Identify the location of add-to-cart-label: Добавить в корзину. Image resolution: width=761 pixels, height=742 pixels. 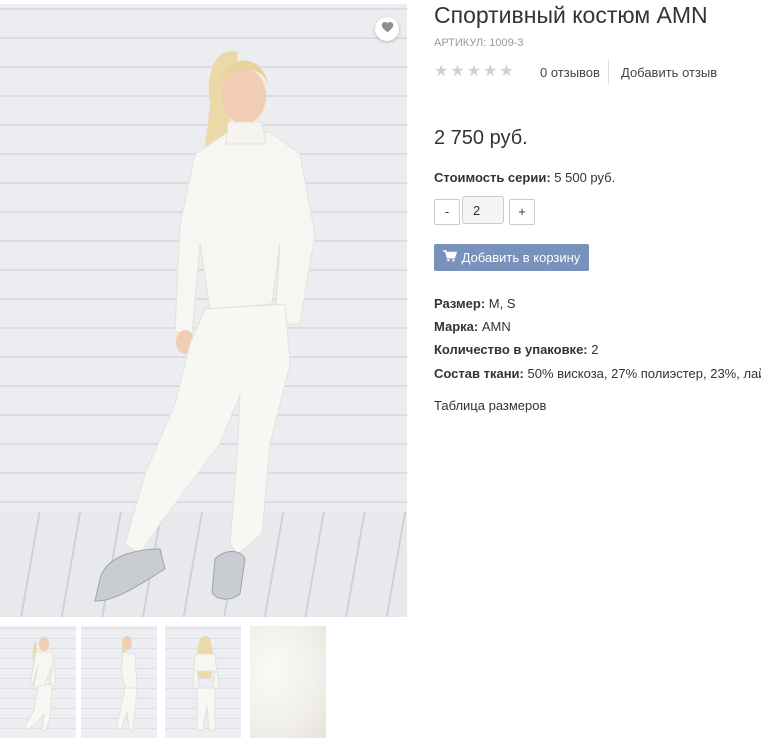
(521, 257).